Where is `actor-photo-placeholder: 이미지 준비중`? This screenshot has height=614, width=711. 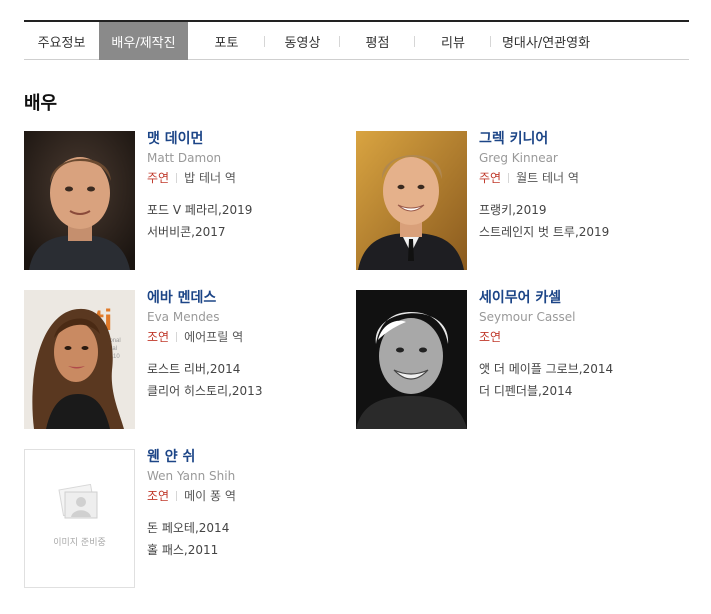
actor-photo-placeholder: 이미지 준비중 is located at coordinates (79, 518).